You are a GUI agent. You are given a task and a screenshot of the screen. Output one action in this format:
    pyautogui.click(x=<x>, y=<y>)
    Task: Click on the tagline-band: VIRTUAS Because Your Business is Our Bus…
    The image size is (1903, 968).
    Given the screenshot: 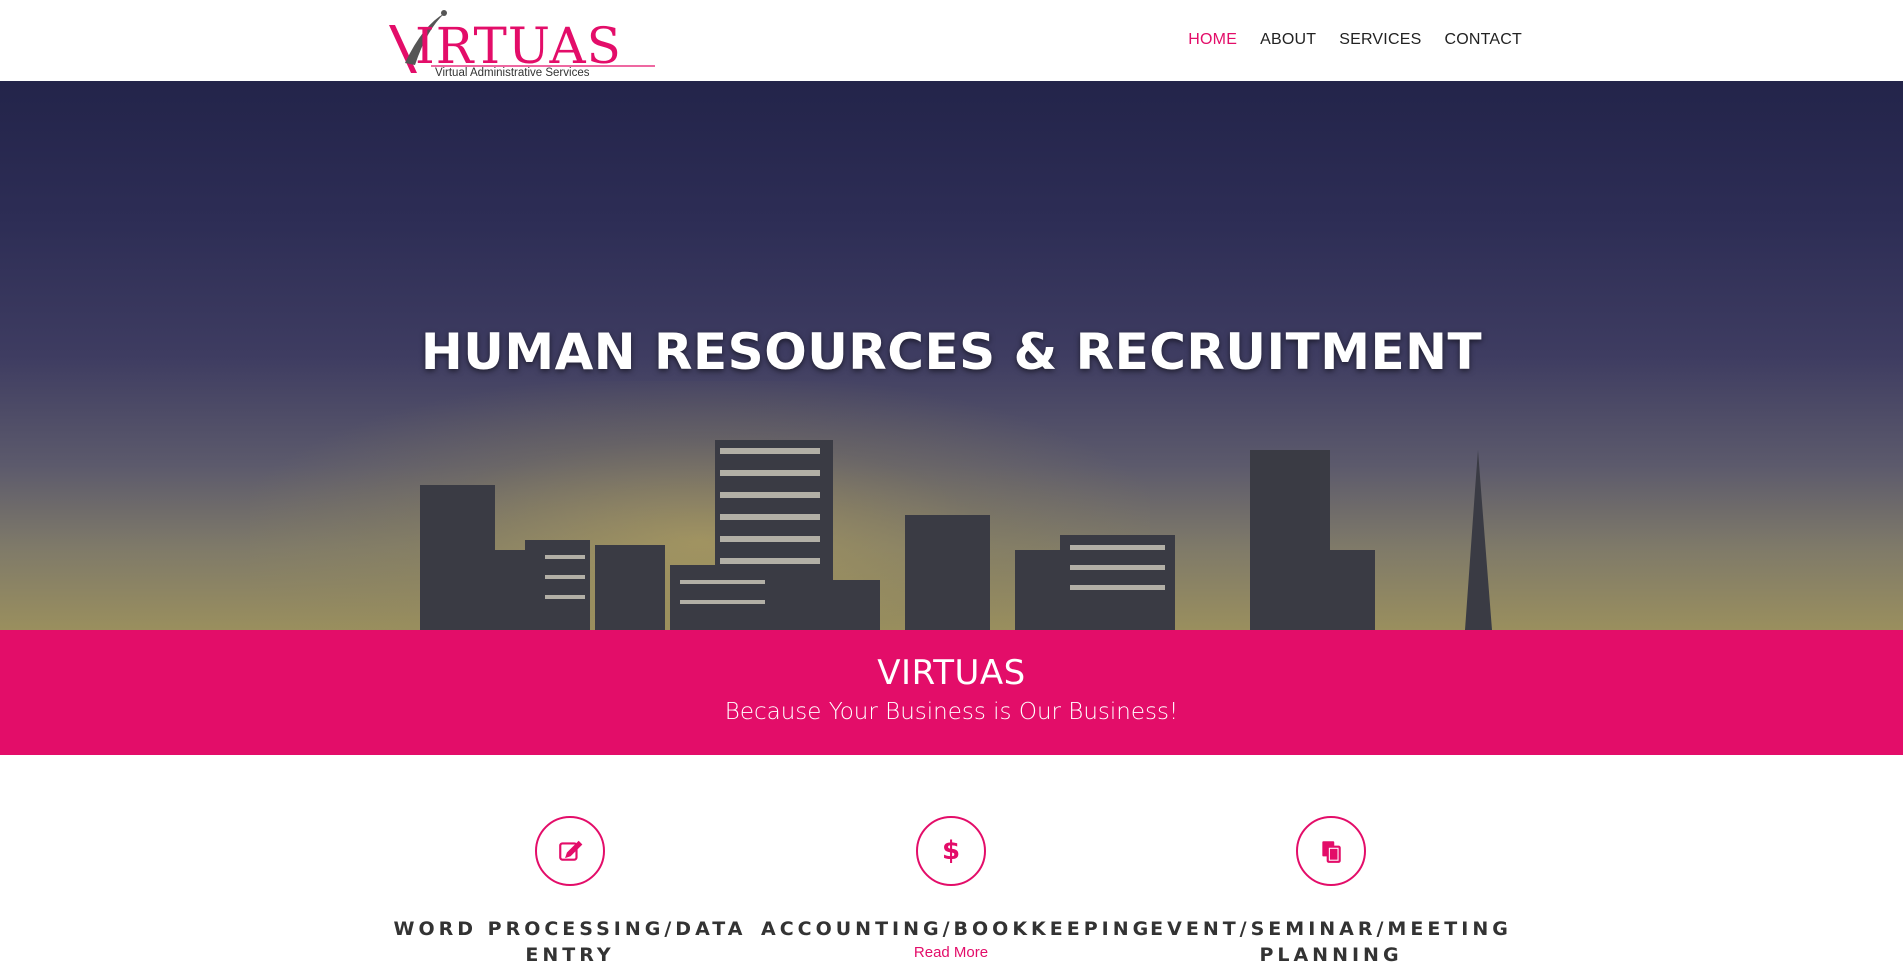 What is the action you would take?
    pyautogui.click(x=951, y=692)
    